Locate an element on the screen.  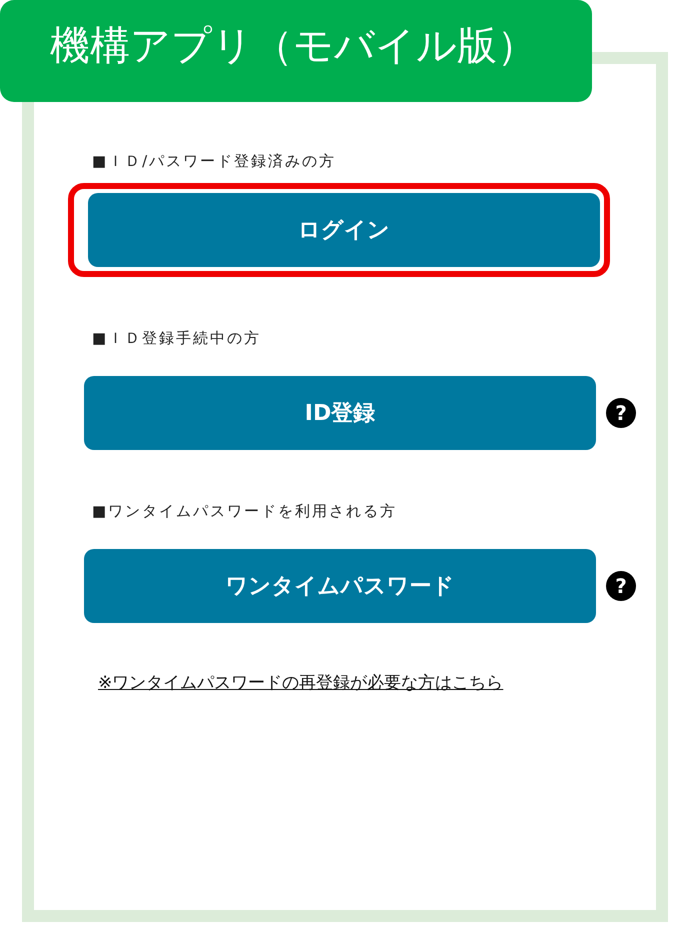
re-register-link: ※ワンタイムパスワードの再登録が必要な方はこちら is located at coordinates (294, 682).